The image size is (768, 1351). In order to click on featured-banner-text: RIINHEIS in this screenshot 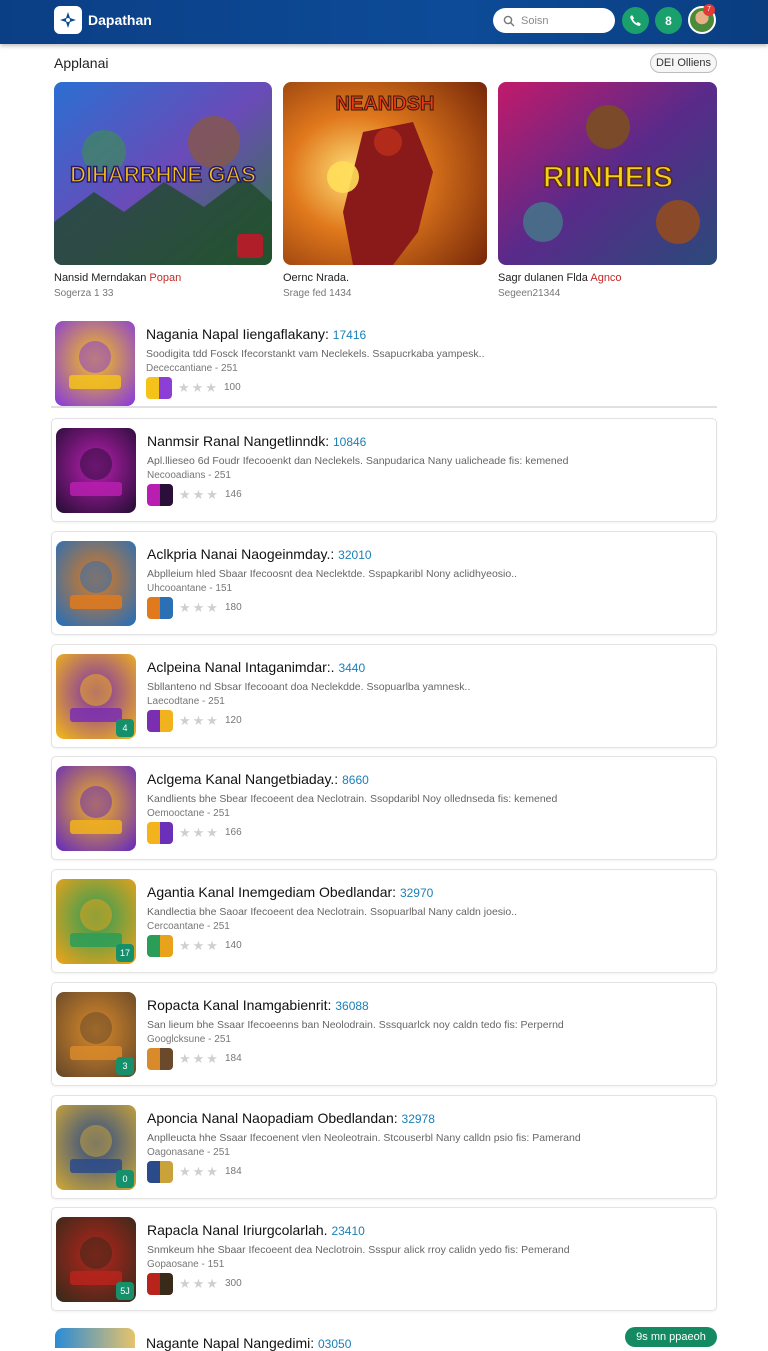, I will do `click(608, 177)`.